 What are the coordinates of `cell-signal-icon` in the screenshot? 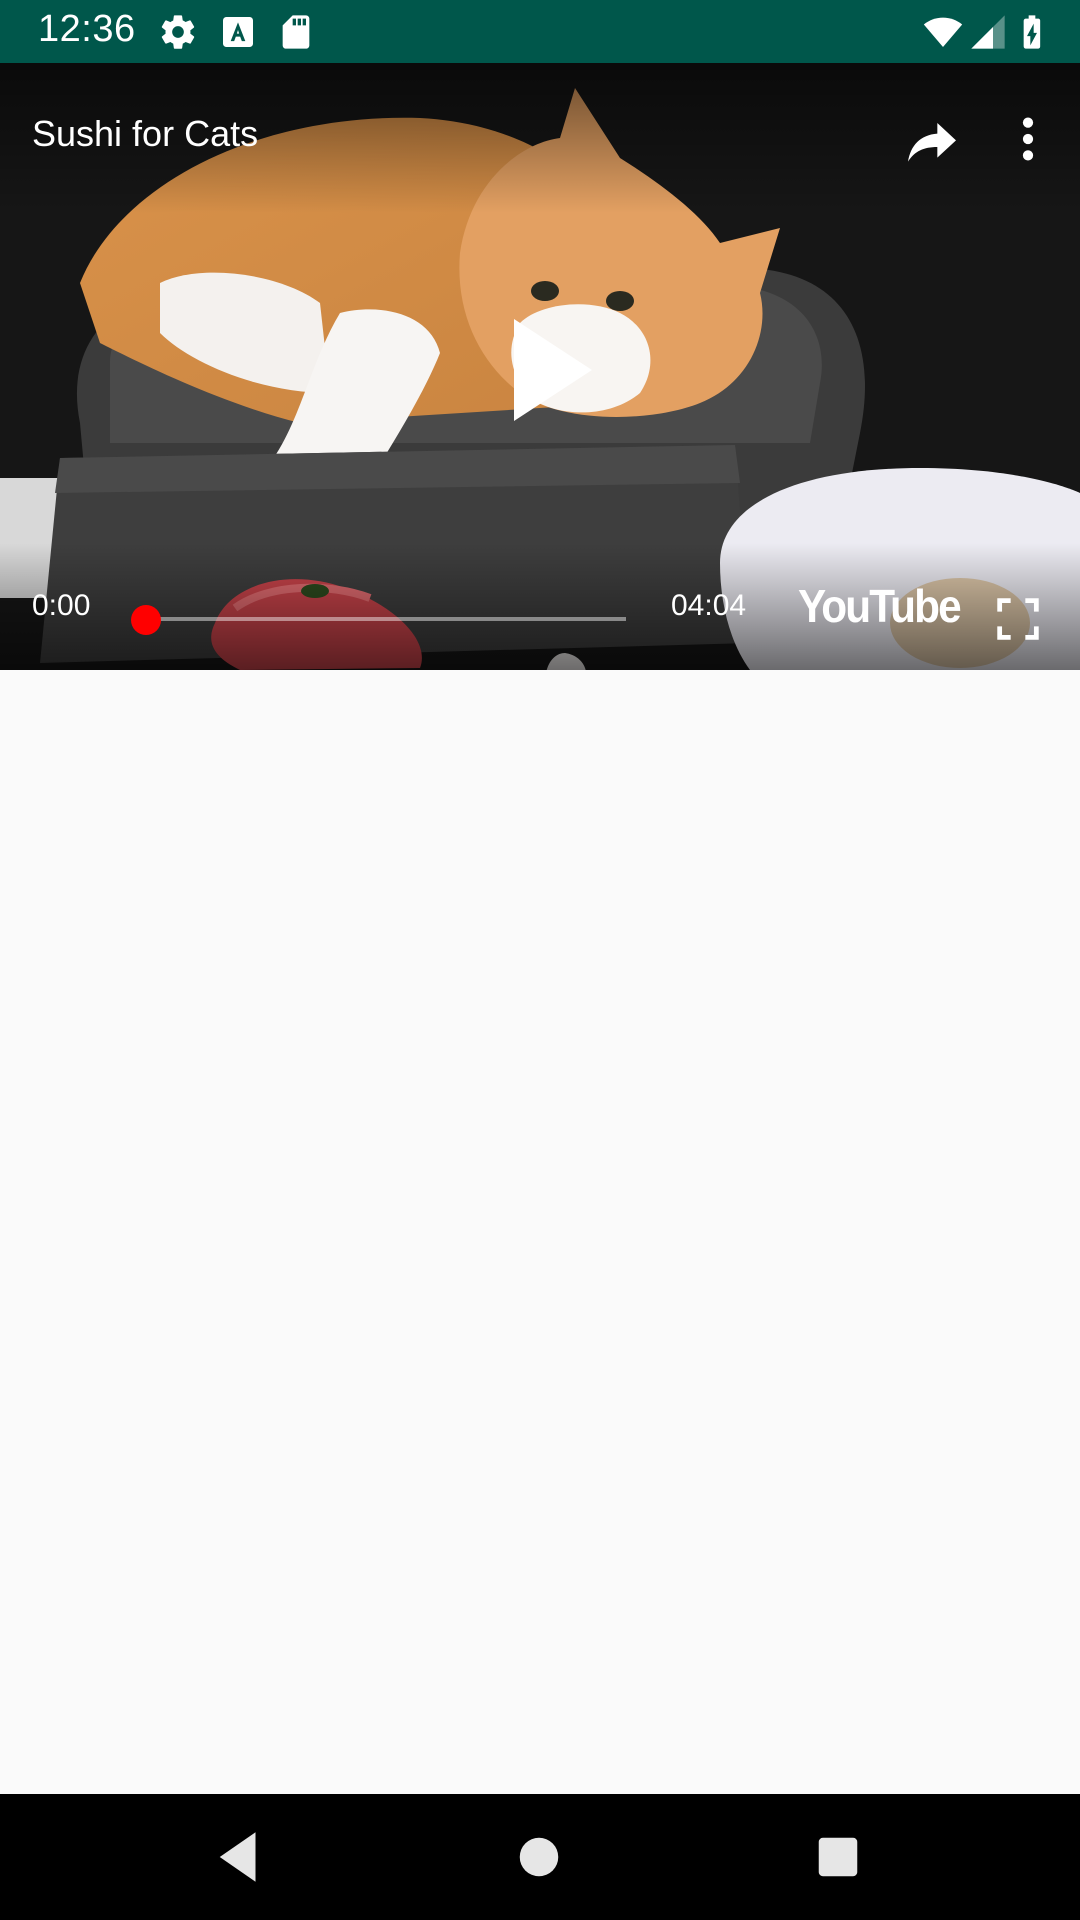 It's located at (988, 32).